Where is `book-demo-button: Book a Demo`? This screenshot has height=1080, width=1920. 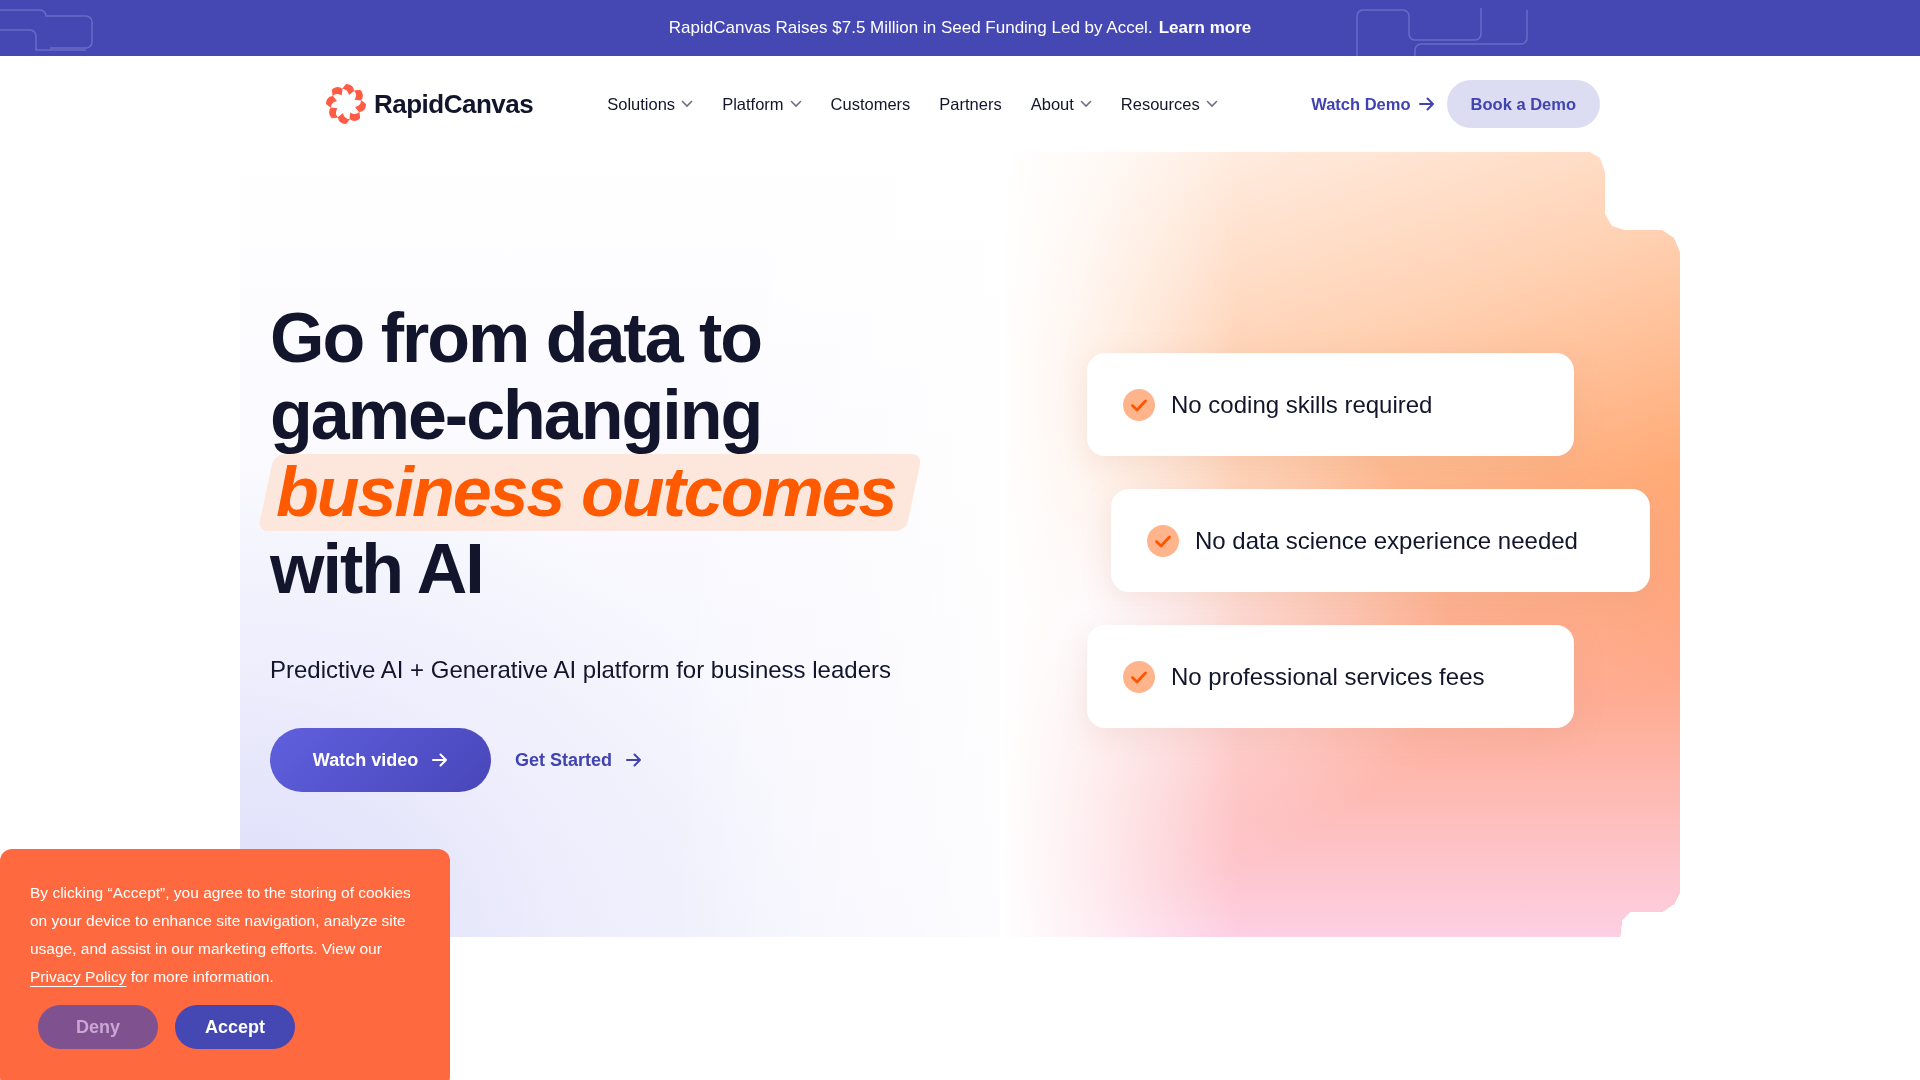
book-demo-button: Book a Demo is located at coordinates (1523, 104).